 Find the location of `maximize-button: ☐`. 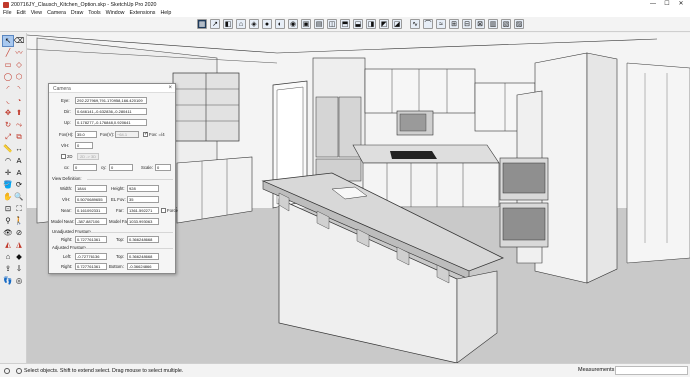

maximize-button: ☐ is located at coordinates (667, 4).